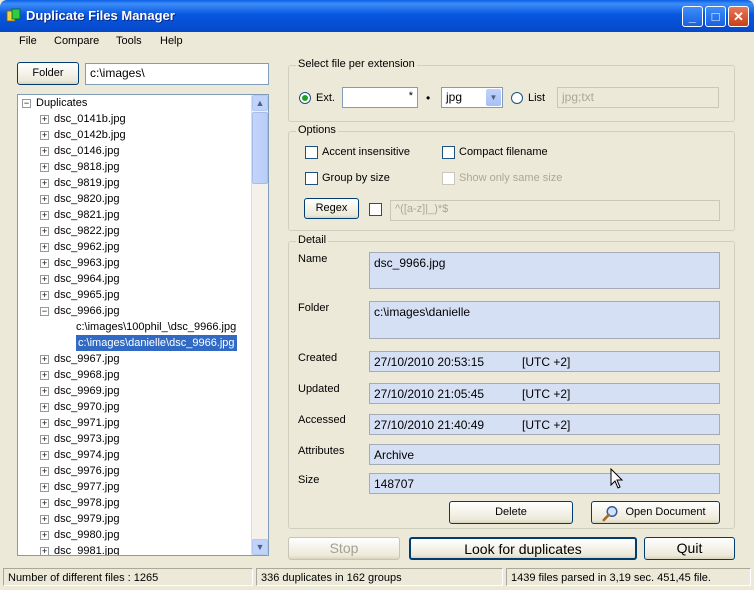  I want to click on close-button: ✕, so click(738, 16).